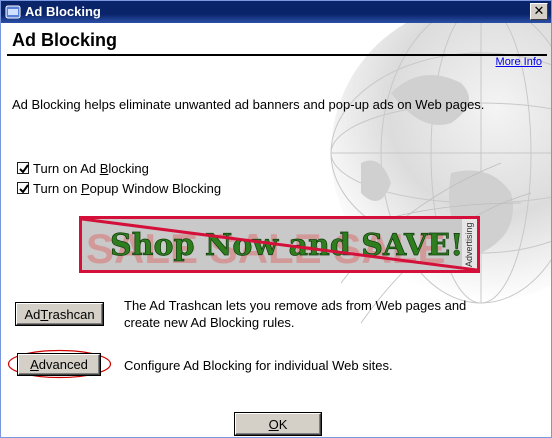  I want to click on close-button: ✕, so click(539, 11).